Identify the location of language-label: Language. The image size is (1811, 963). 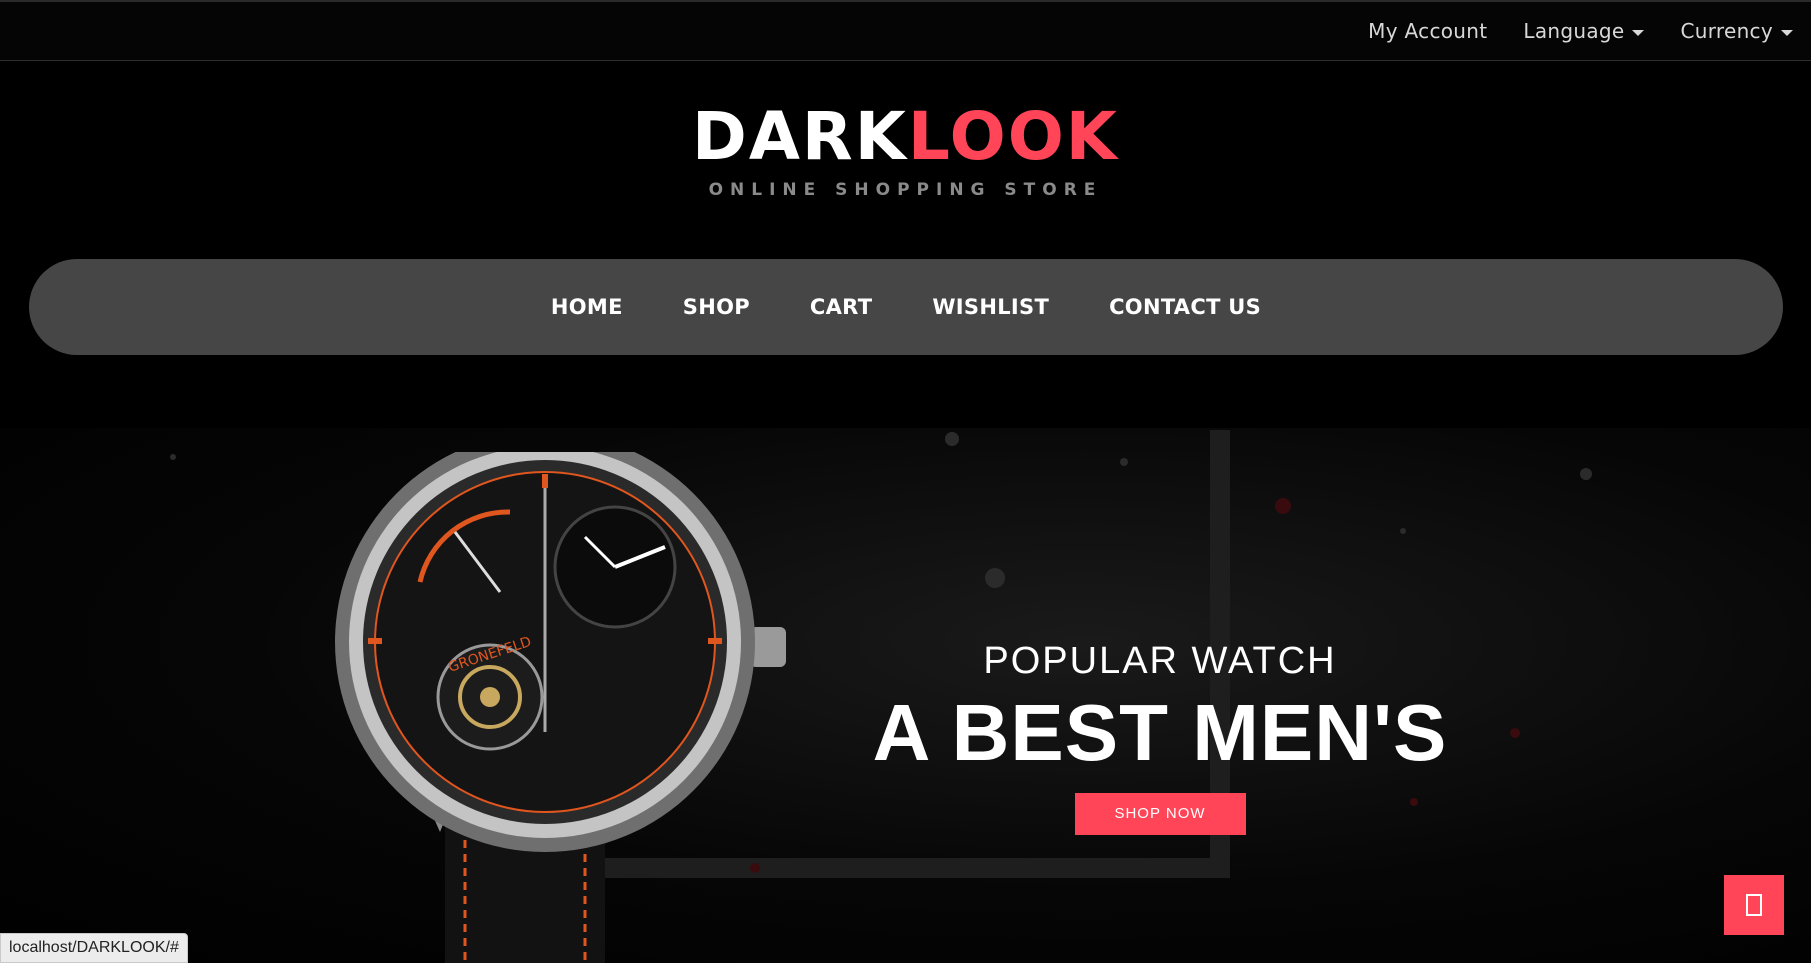
(1574, 31).